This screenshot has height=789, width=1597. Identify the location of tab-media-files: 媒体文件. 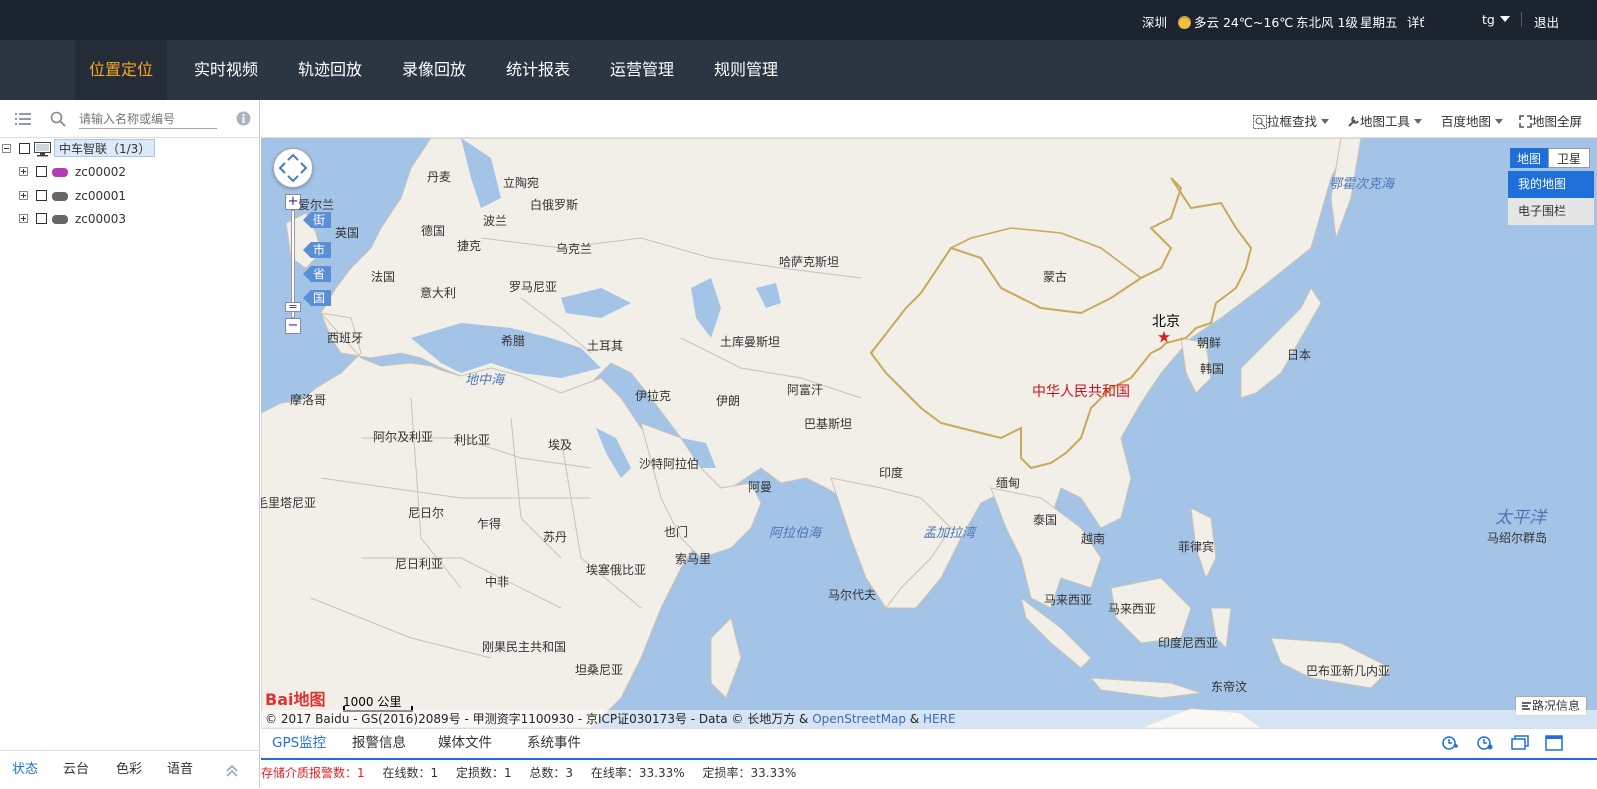
(465, 743).